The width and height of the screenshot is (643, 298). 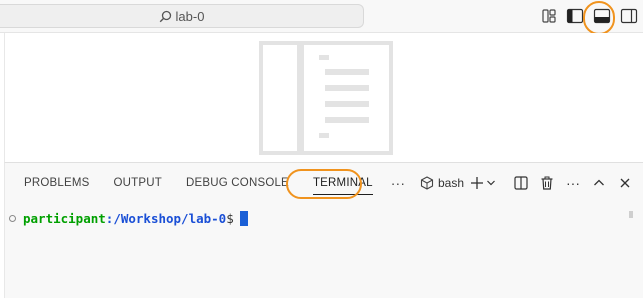 I want to click on terminal-shell-selector: bash, so click(x=442, y=183).